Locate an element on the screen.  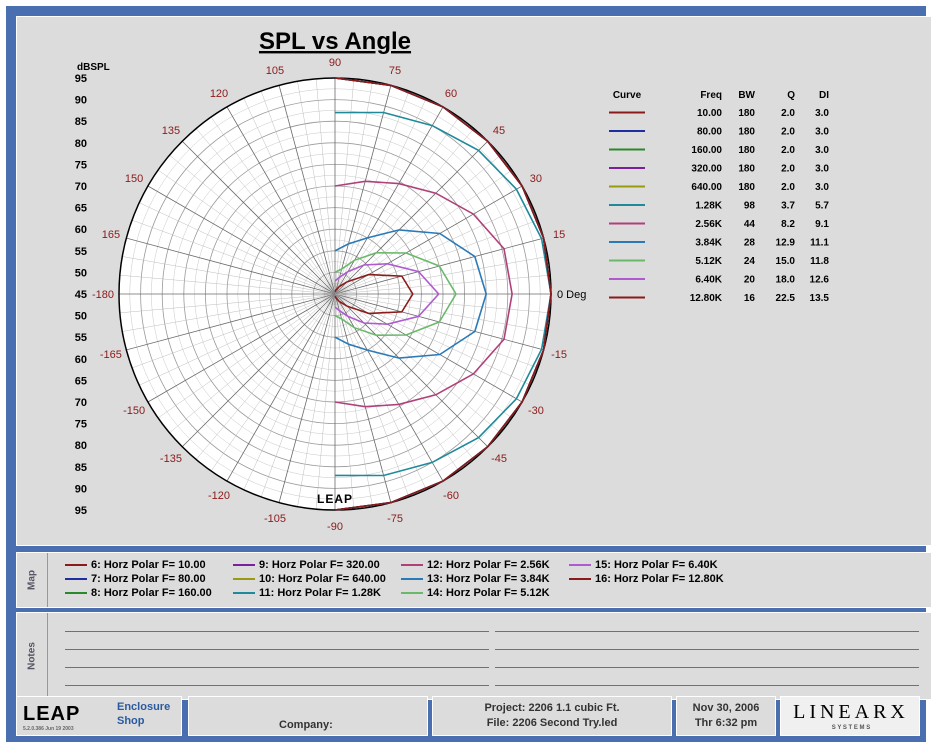
file-name: File: 2206 Second Try.led is located at coordinates (552, 723).